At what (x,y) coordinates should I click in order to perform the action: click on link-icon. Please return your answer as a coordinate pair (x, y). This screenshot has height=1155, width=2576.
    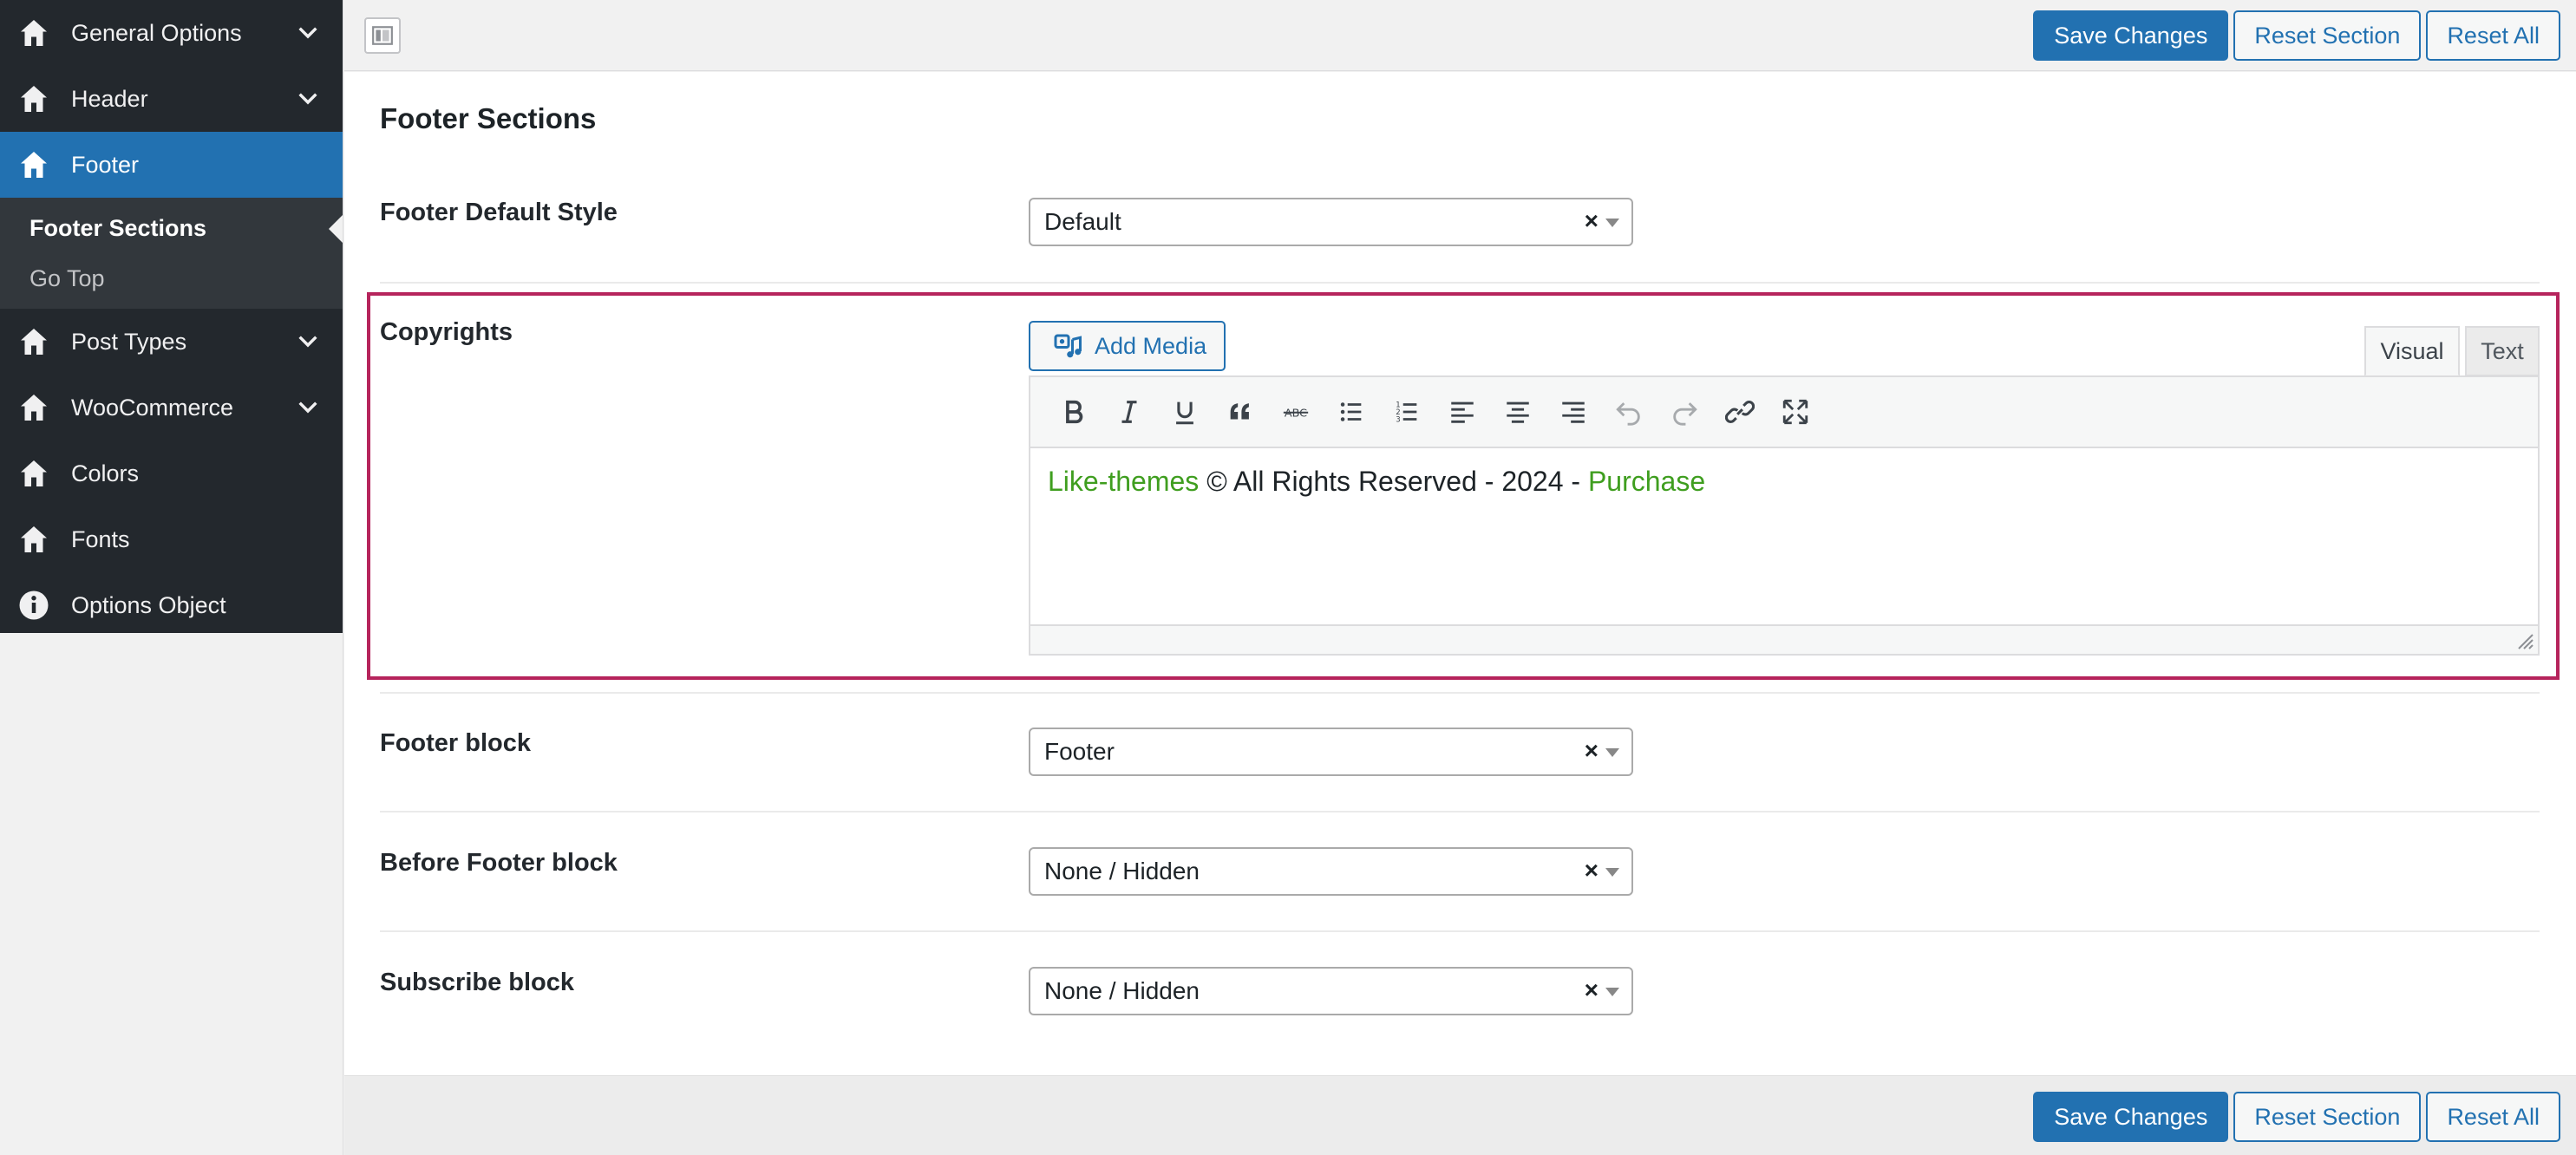
    Looking at the image, I should click on (1740, 412).